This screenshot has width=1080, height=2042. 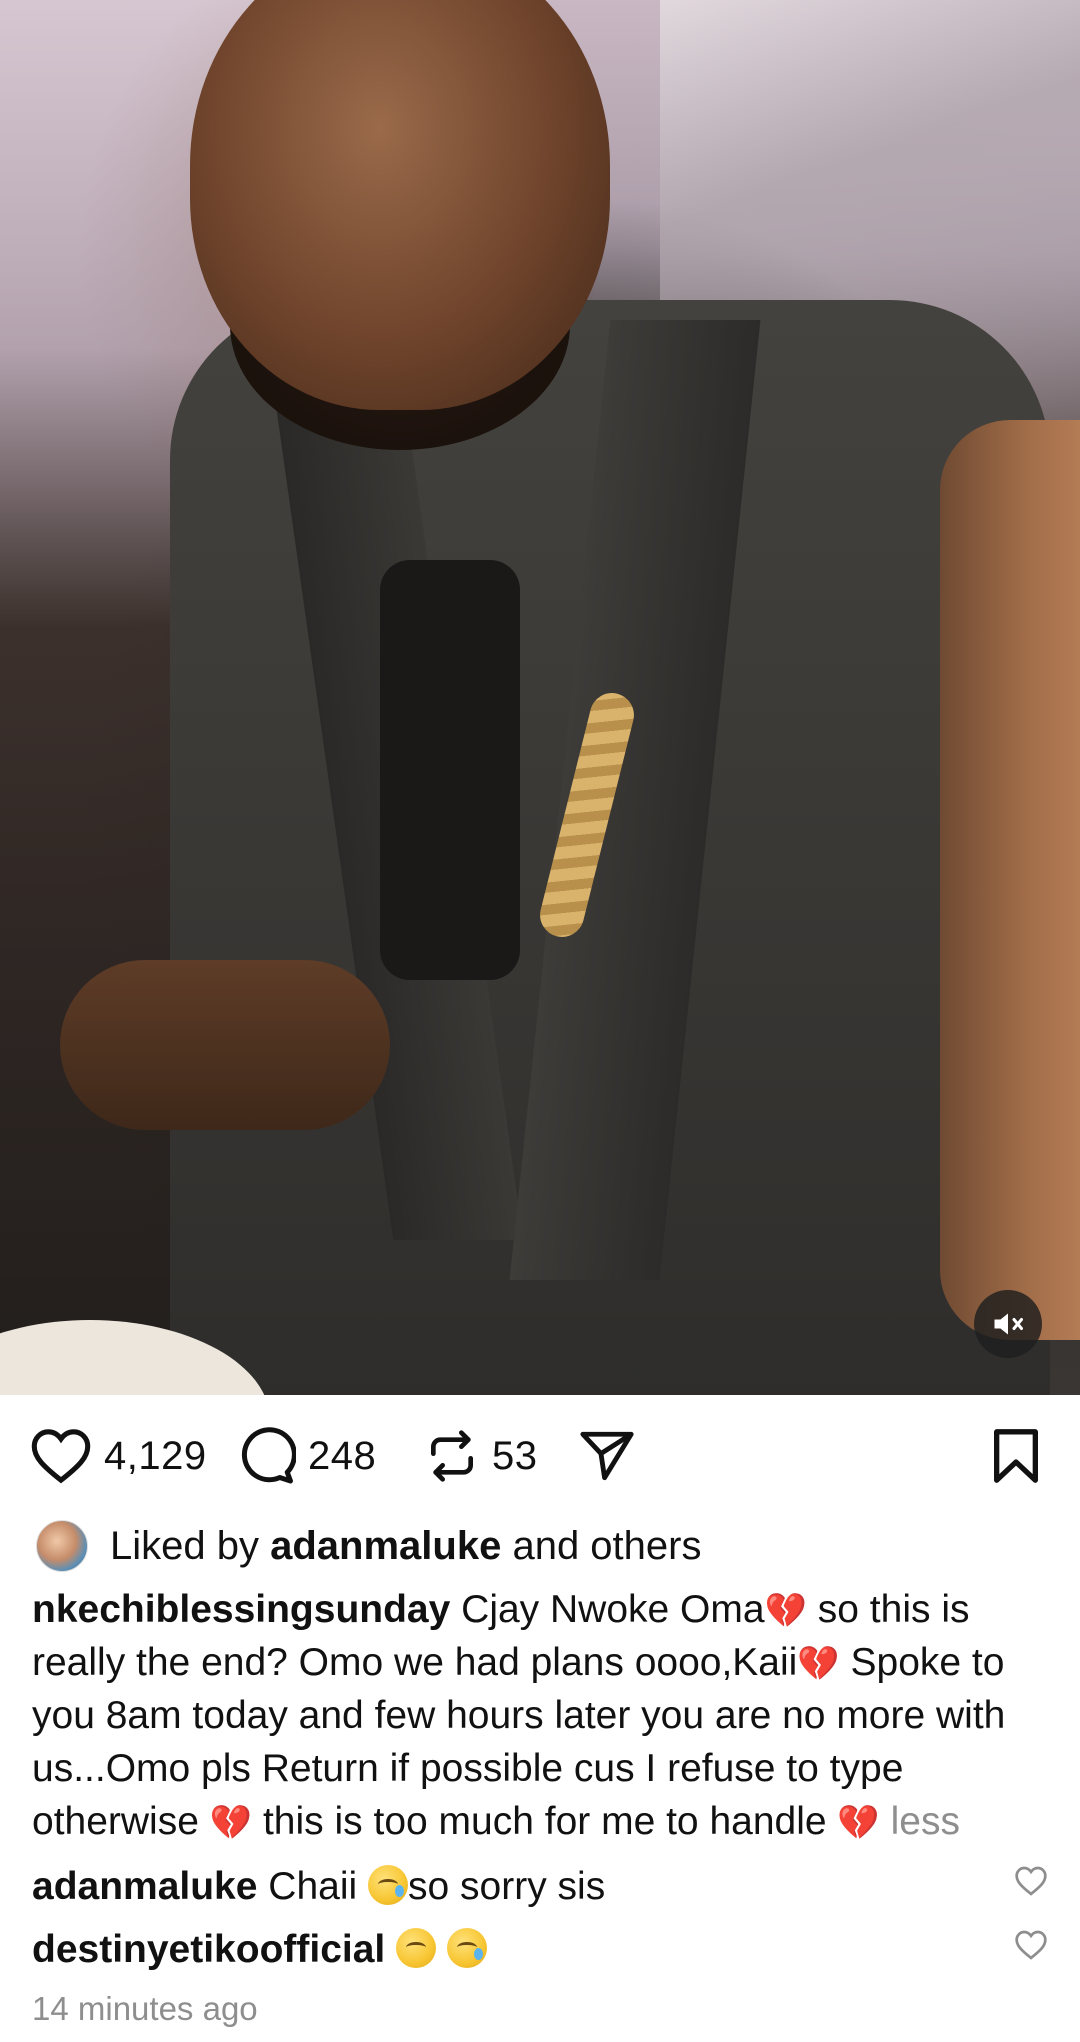 I want to click on comment-item: destinyetikoofficial, so click(x=532, y=1950).